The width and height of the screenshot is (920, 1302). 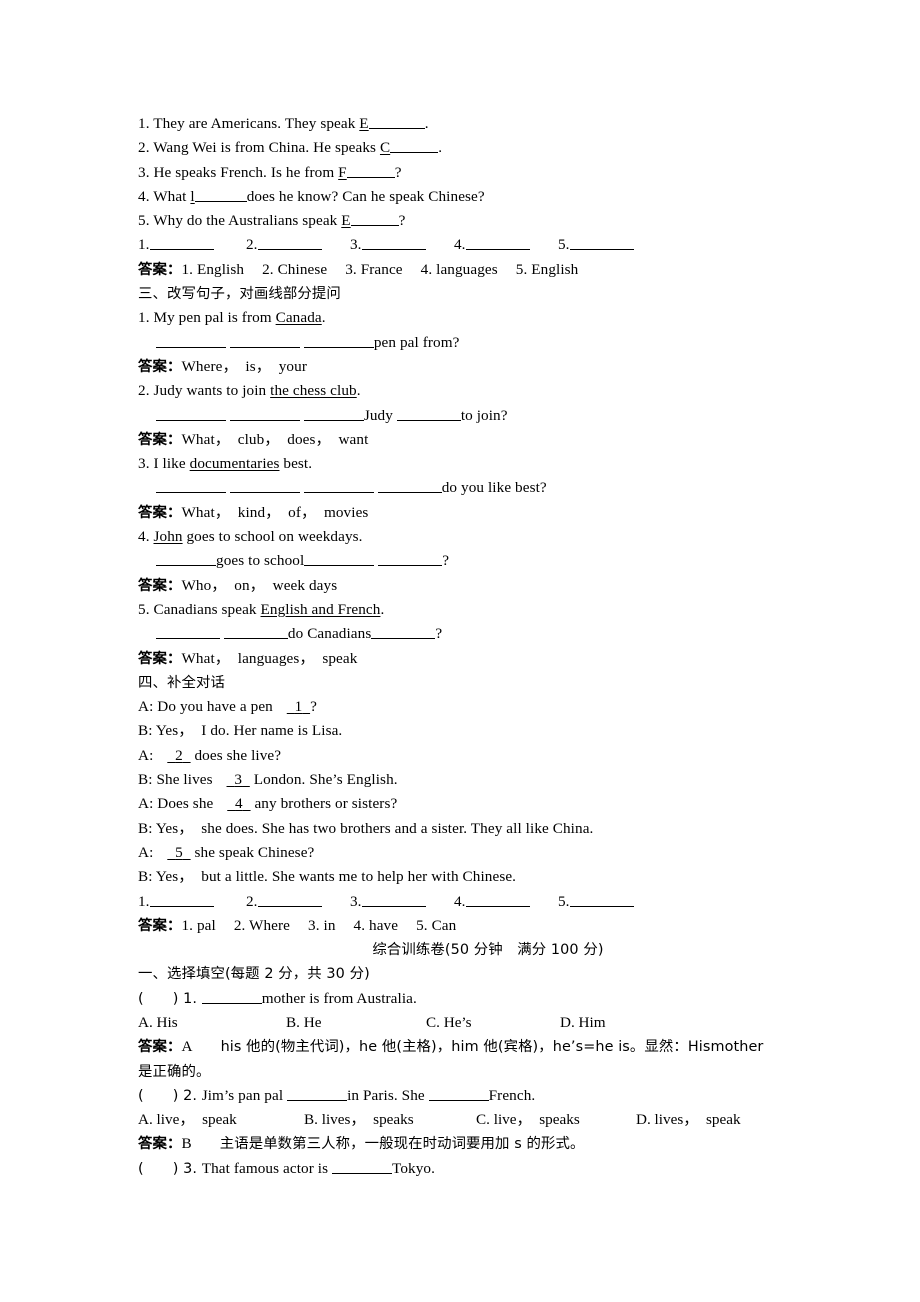 What do you see at coordinates (370, 170) in the screenshot?
I see `fill-sentence-3-blank` at bounding box center [370, 170].